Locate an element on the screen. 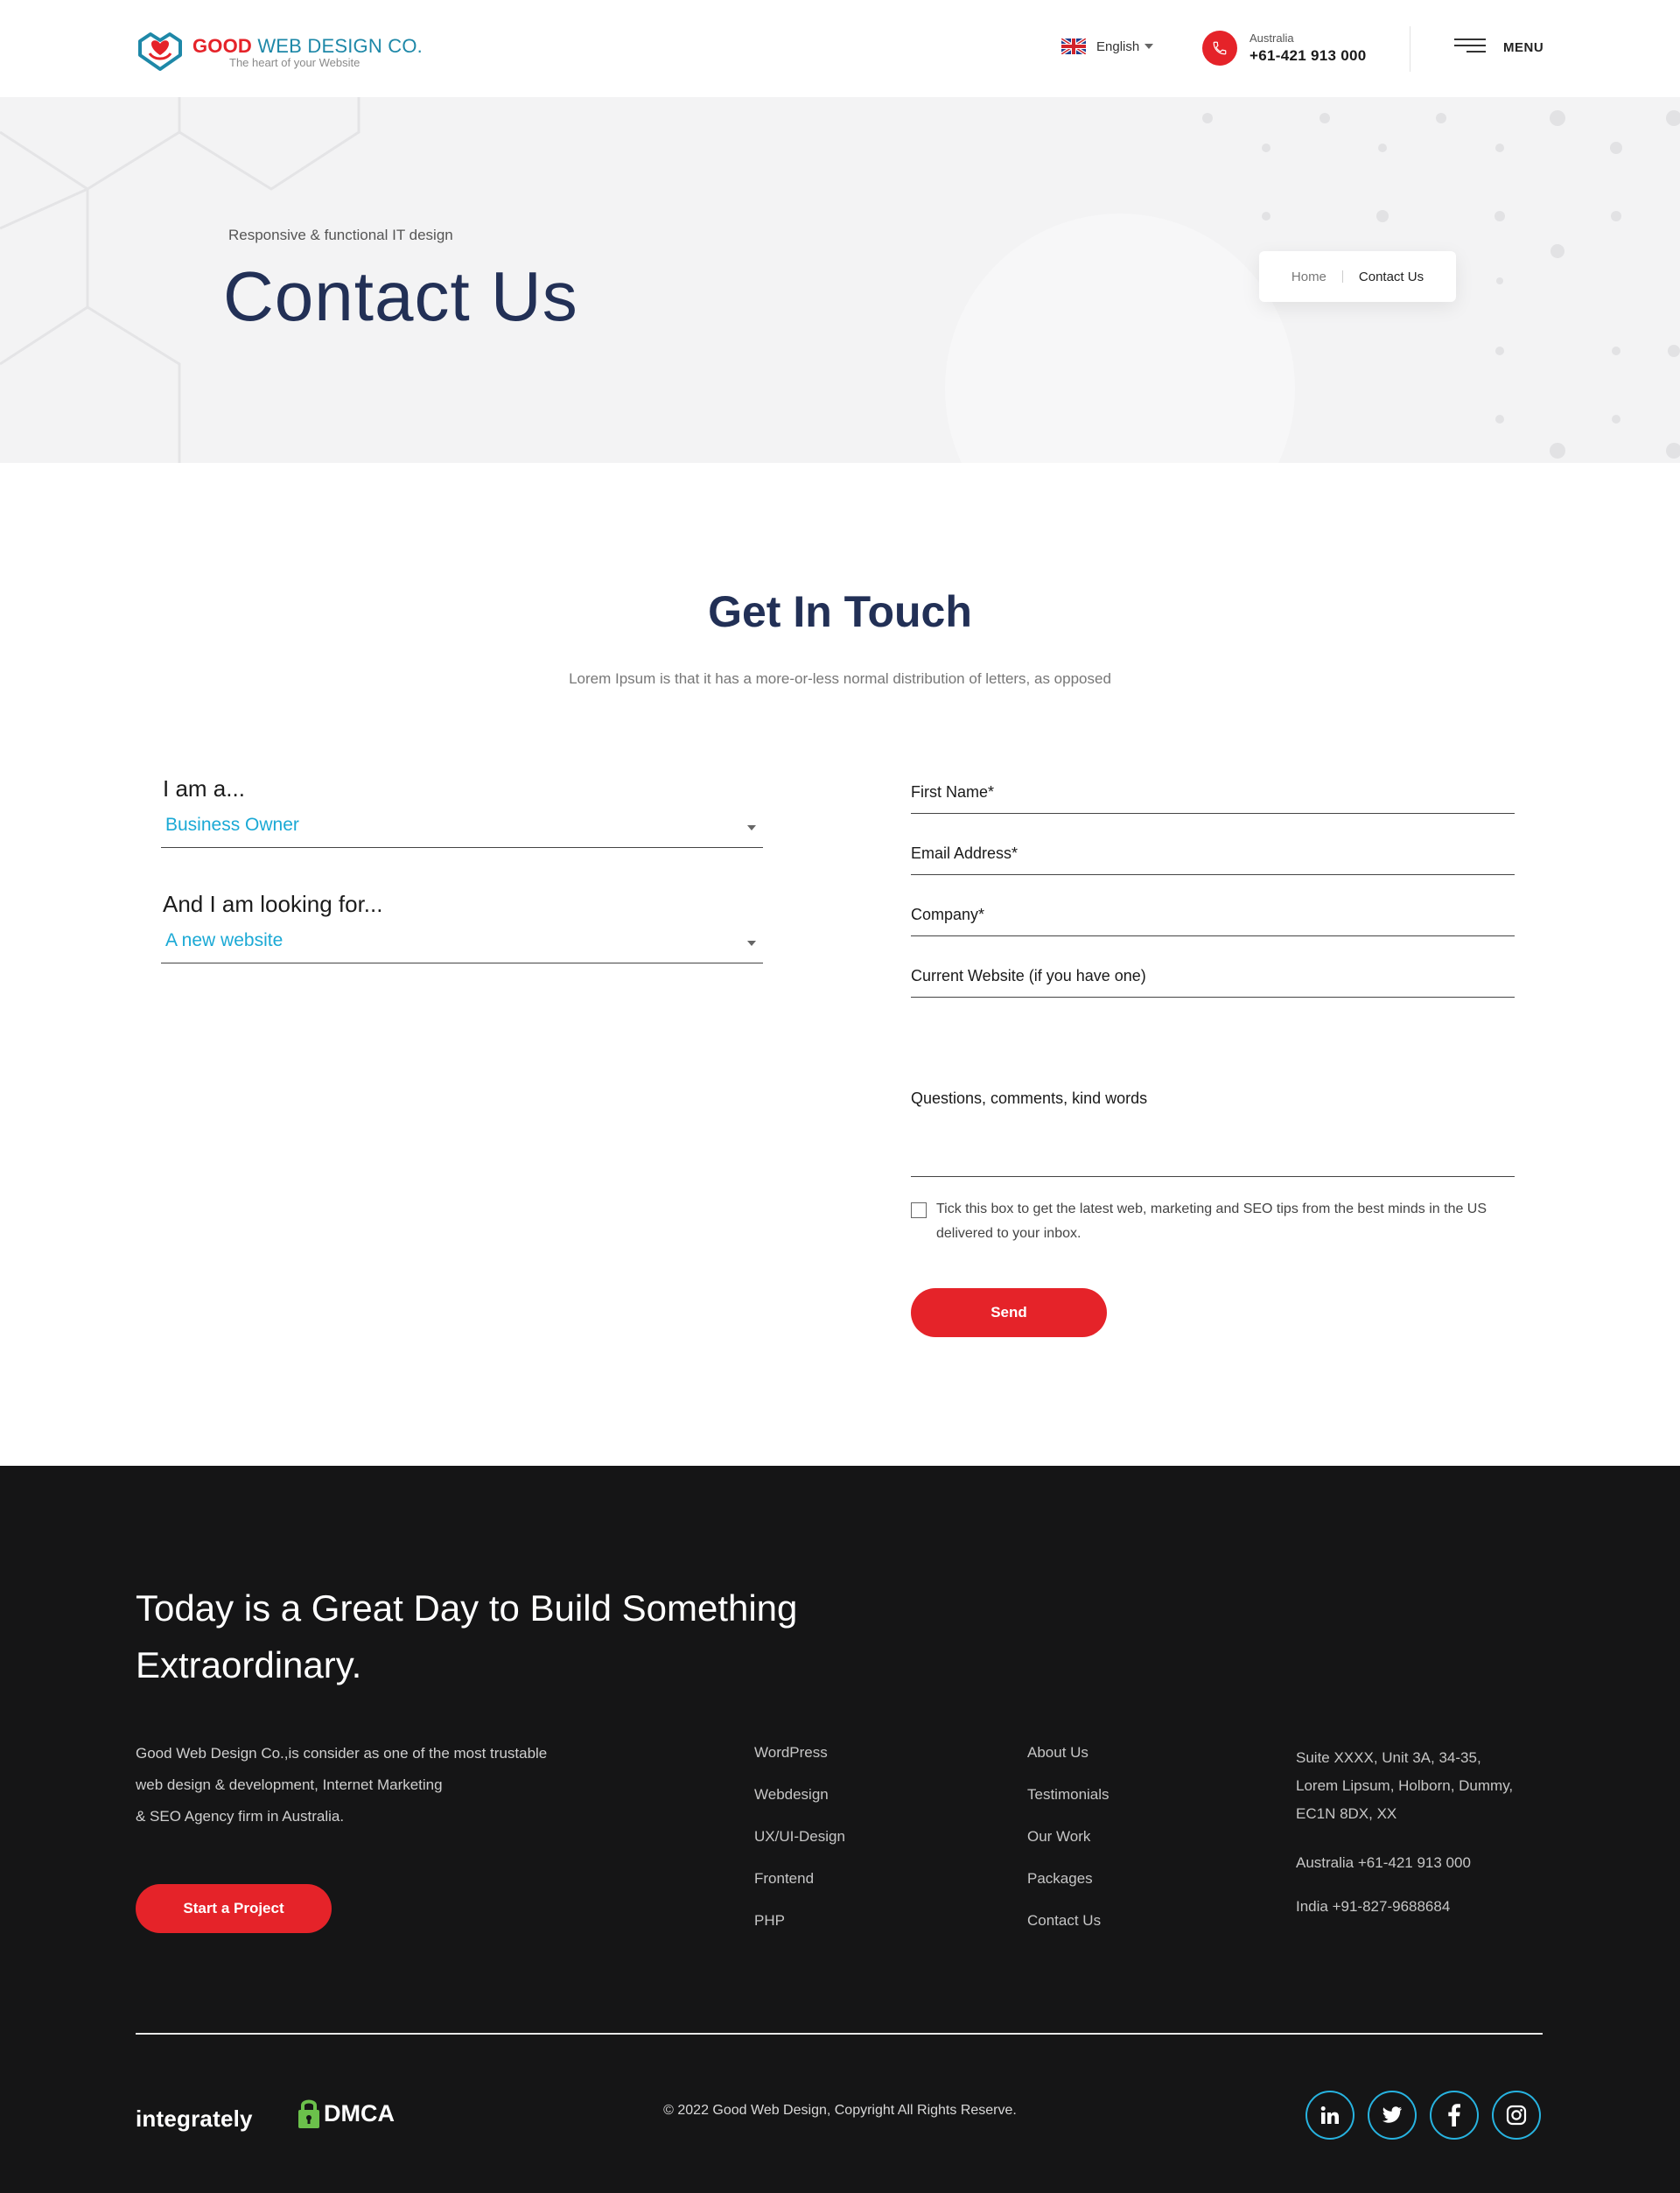 This screenshot has height=2193, width=1680. language-selector: English is located at coordinates (1107, 46).